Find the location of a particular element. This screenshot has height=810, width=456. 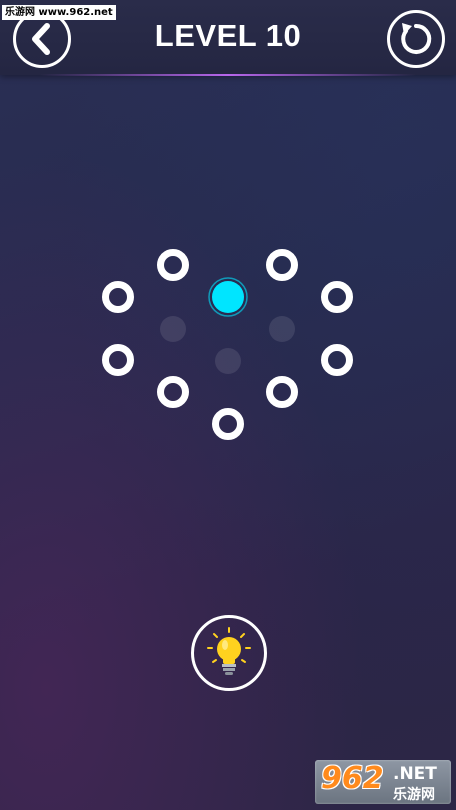

logo-suffix: .NET is located at coordinates (415, 774).